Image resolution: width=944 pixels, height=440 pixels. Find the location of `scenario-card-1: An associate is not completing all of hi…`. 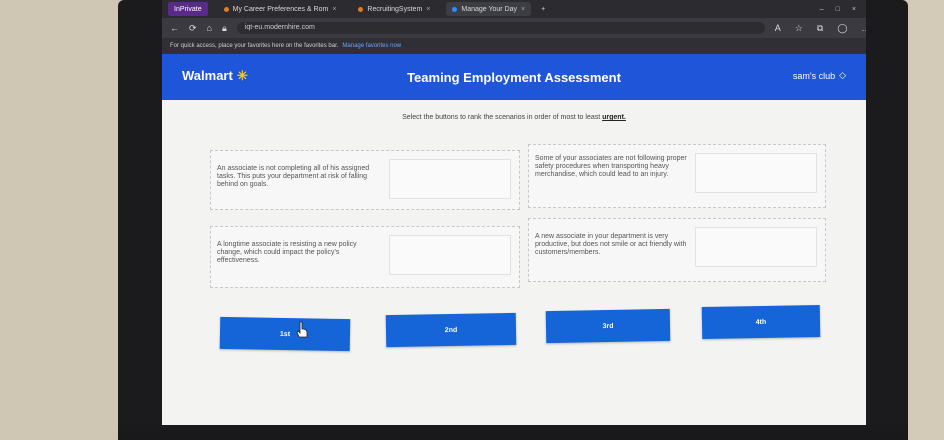

scenario-card-1: An associate is not completing all of hi… is located at coordinates (365, 180).